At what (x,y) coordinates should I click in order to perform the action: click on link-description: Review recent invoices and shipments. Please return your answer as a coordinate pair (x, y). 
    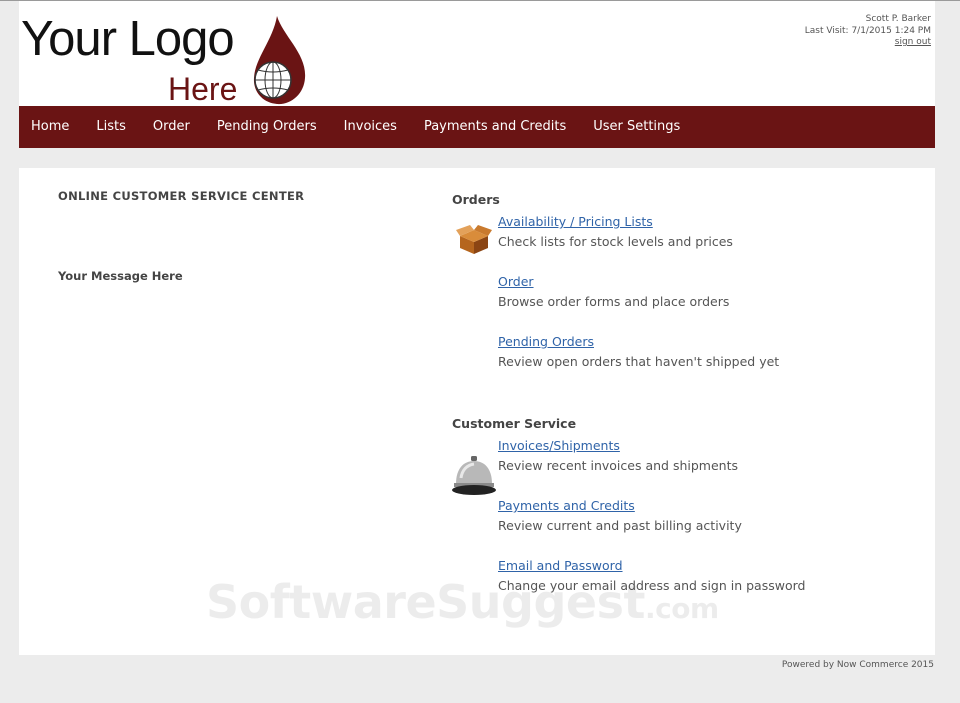
    Looking at the image, I should click on (618, 465).